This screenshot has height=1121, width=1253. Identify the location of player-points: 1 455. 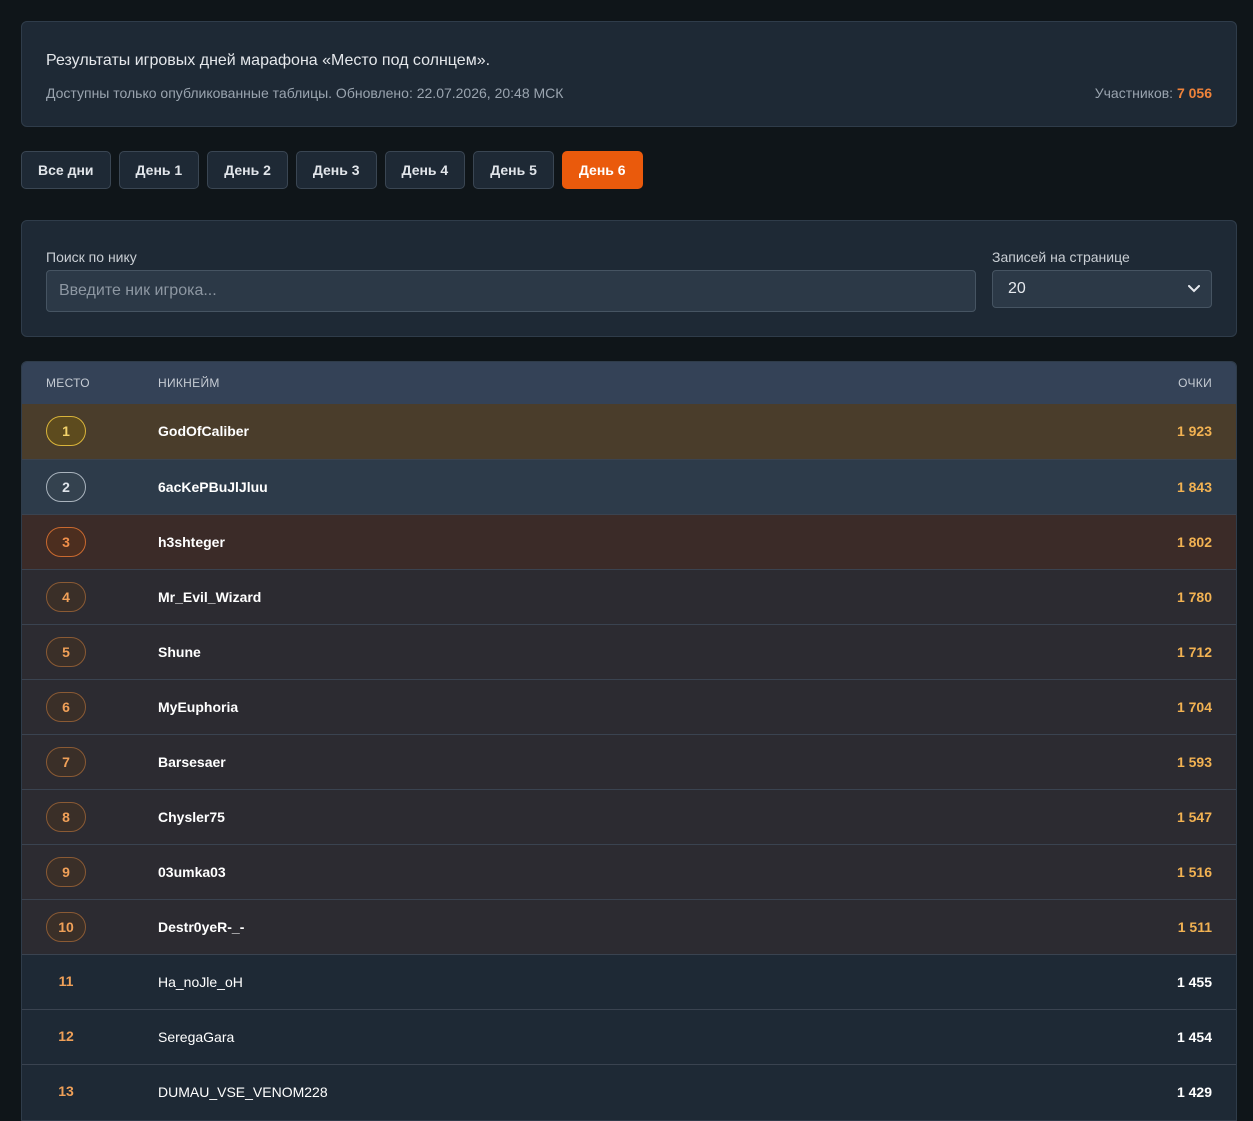
(1194, 982).